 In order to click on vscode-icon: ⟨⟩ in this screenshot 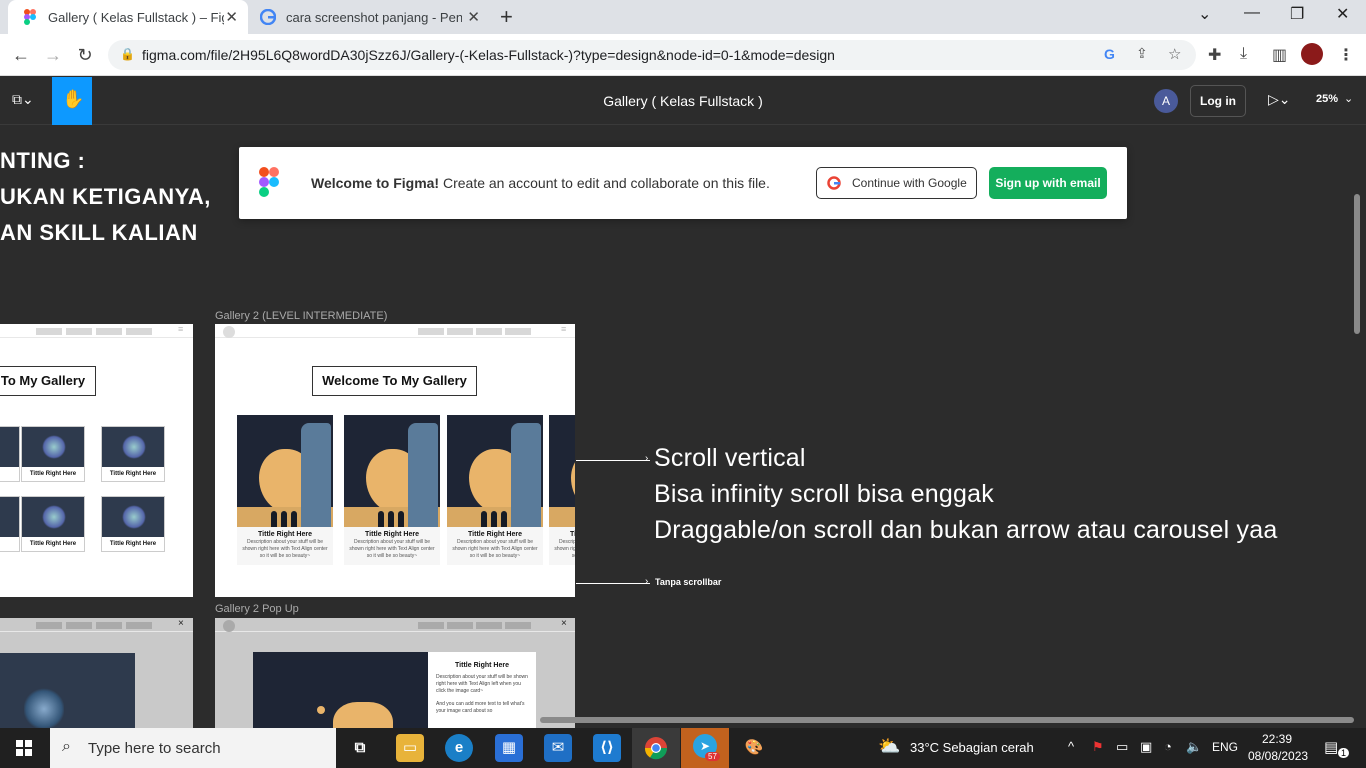, I will do `click(607, 748)`.